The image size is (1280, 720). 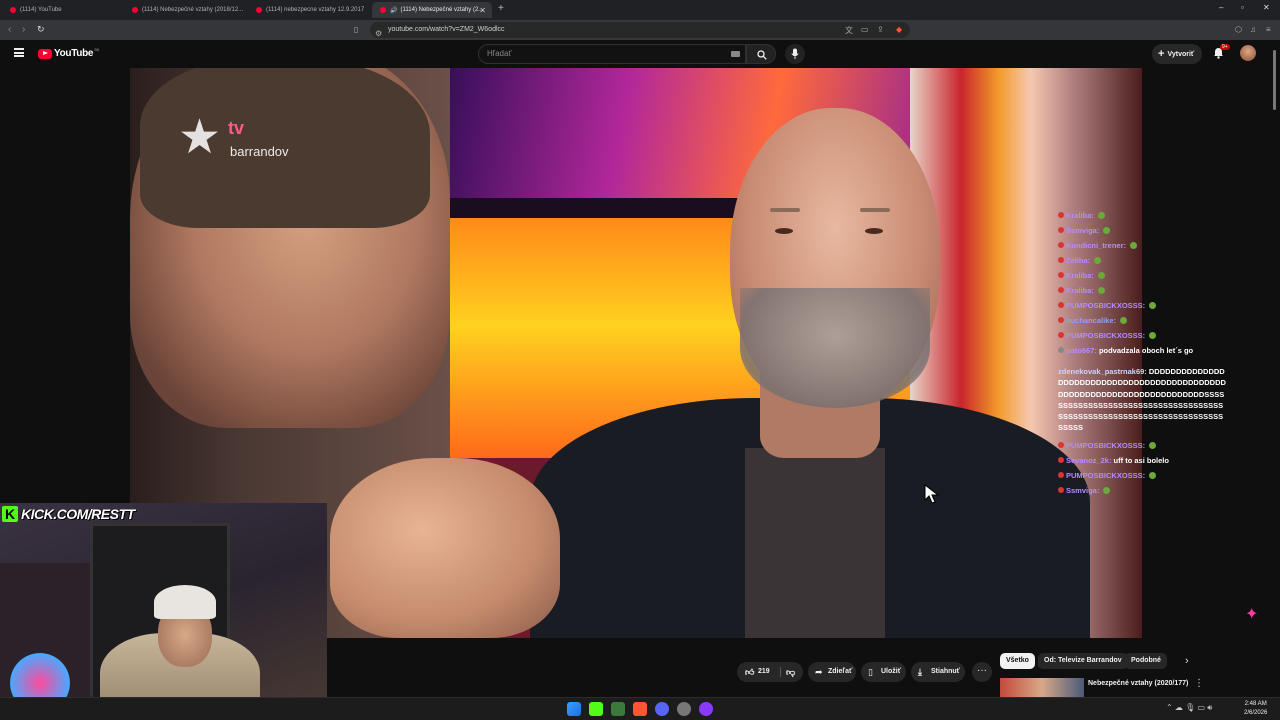 What do you see at coordinates (880, 29) in the screenshot?
I see `share-page-icon: ⇪` at bounding box center [880, 29].